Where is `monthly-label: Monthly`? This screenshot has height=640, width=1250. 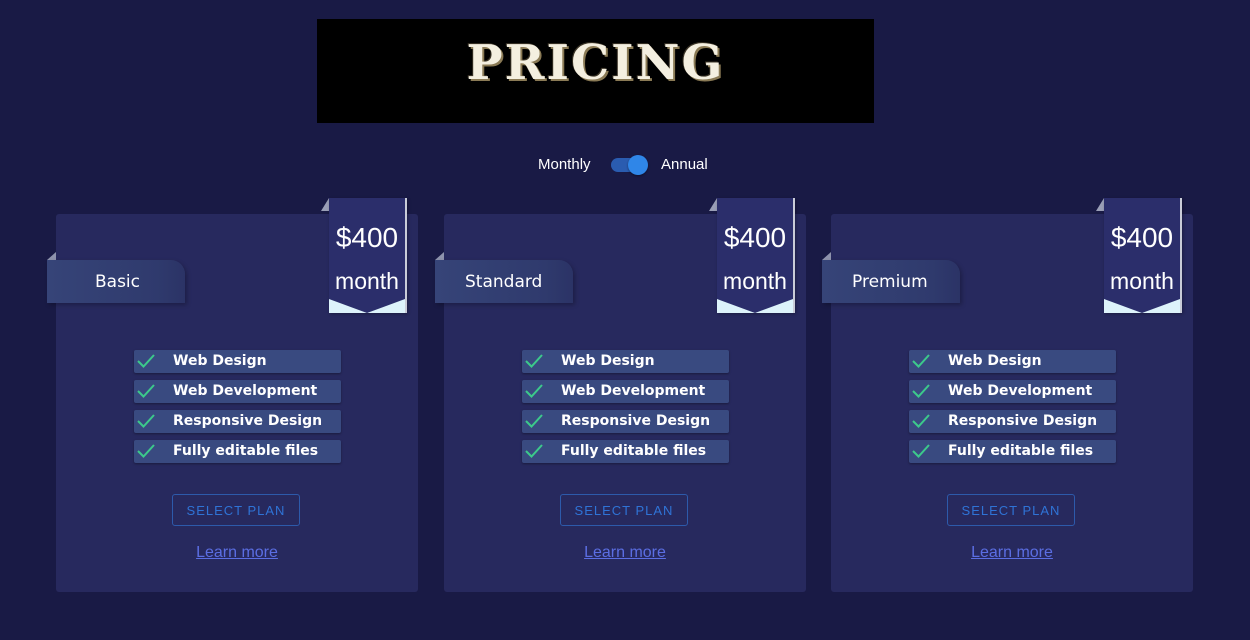
monthly-label: Monthly is located at coordinates (564, 164).